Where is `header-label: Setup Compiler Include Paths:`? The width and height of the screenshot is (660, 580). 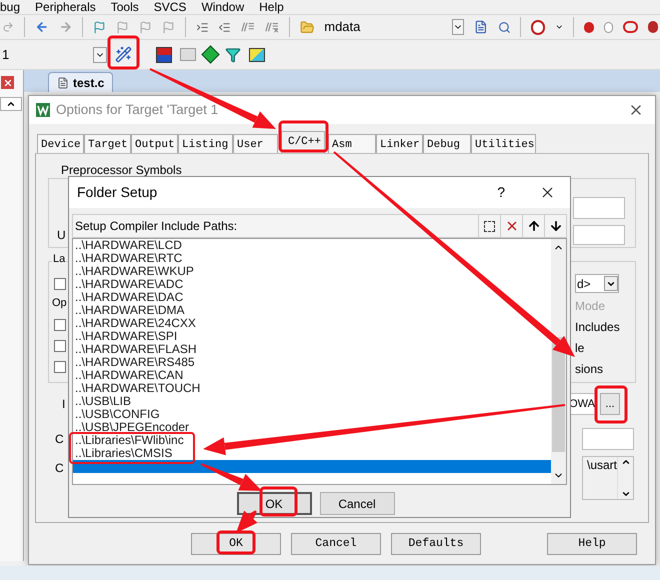
header-label: Setup Compiler Include Paths: is located at coordinates (156, 226).